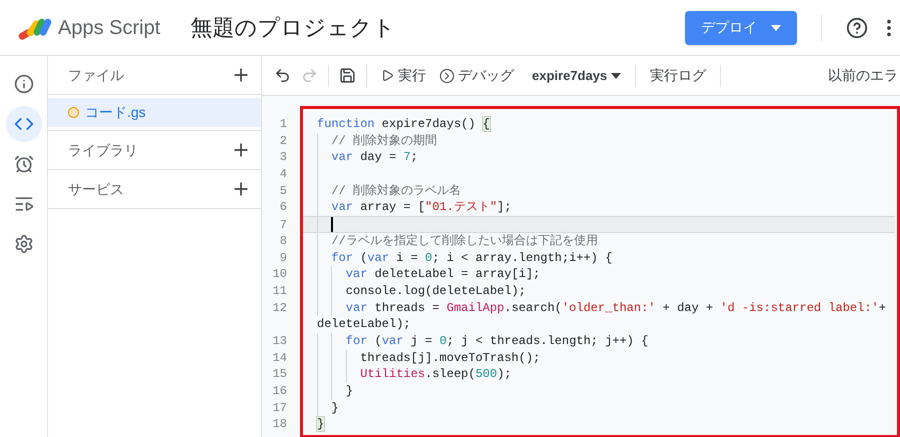 The width and height of the screenshot is (900, 437). I want to click on previous-errors-button: 以前のエラ, so click(864, 75).